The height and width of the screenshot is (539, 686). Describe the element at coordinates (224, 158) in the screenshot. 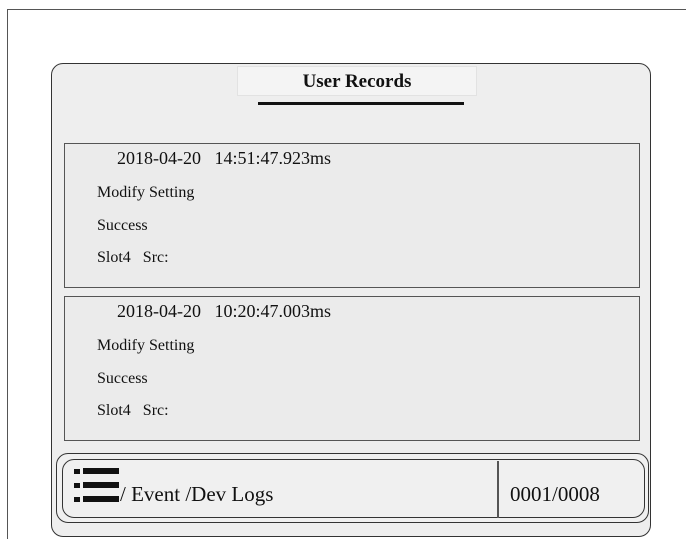

I see `record-timestamp: 2018-04-20 14:51:47.923ms` at that location.